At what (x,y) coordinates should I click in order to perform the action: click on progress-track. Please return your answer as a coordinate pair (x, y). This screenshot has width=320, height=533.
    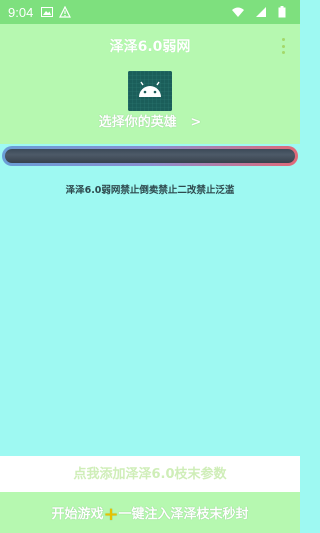
    Looking at the image, I should click on (150, 156).